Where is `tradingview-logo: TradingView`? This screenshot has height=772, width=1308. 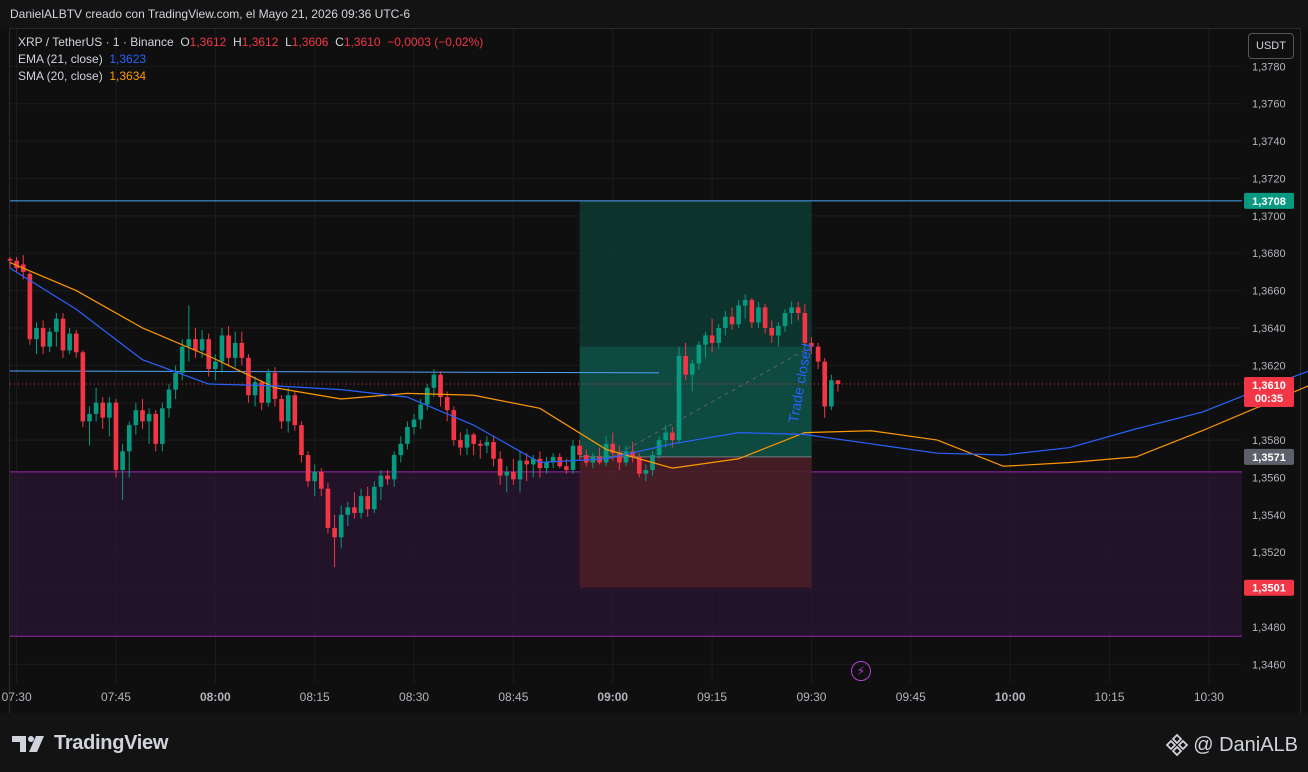
tradingview-logo: TradingView is located at coordinates (90, 743).